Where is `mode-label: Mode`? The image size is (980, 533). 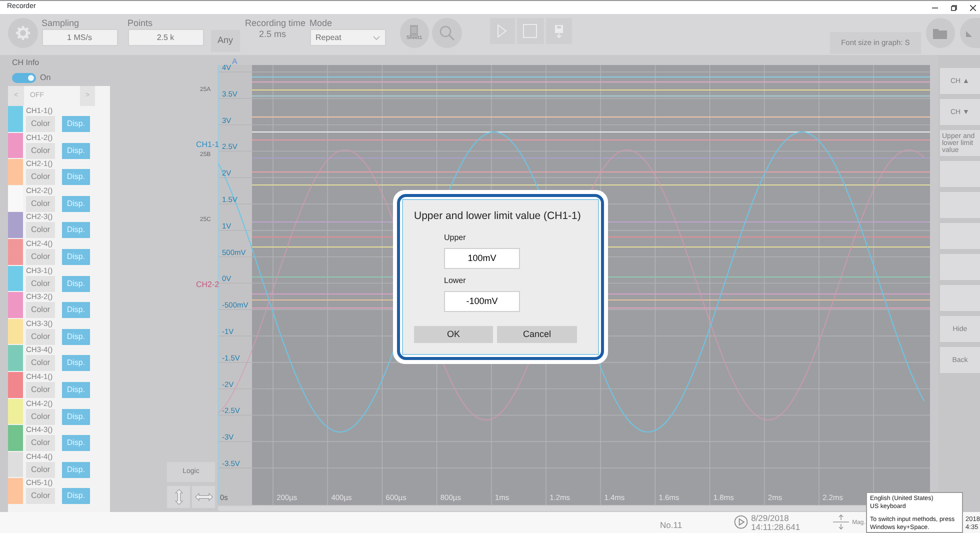 mode-label: Mode is located at coordinates (322, 23).